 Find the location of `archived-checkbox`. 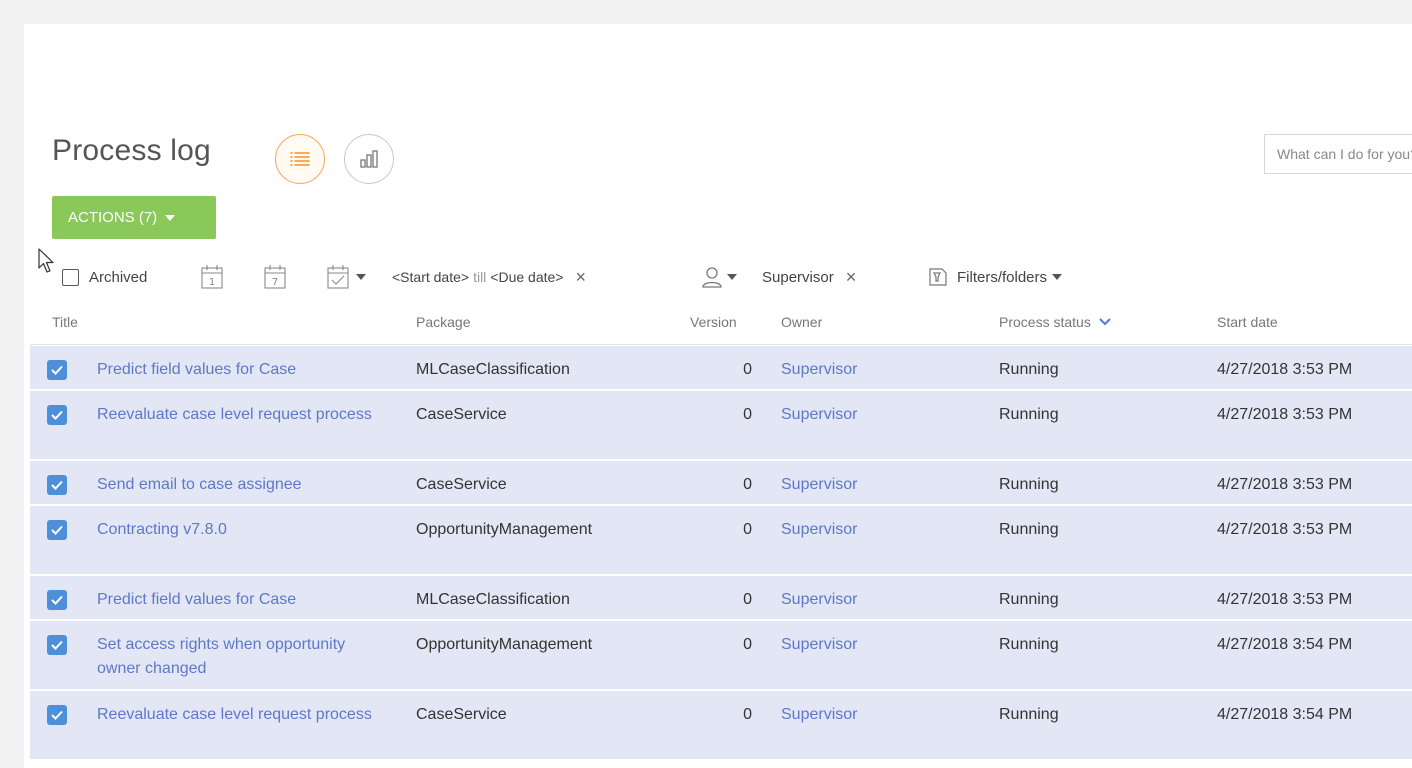

archived-checkbox is located at coordinates (70, 277).